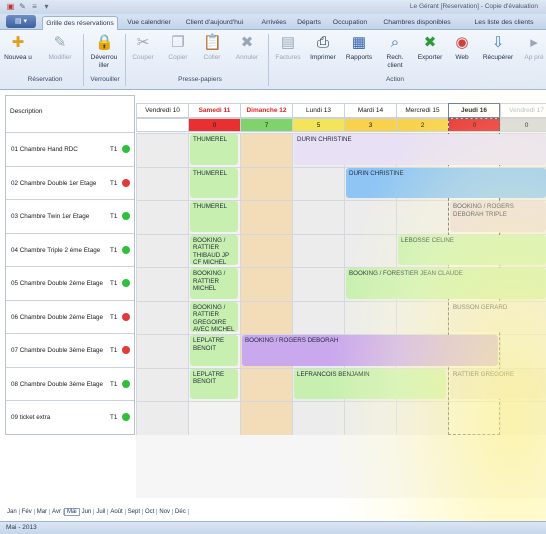 The width and height of the screenshot is (546, 534). I want to click on month-tab: Fév, so click(27, 512).